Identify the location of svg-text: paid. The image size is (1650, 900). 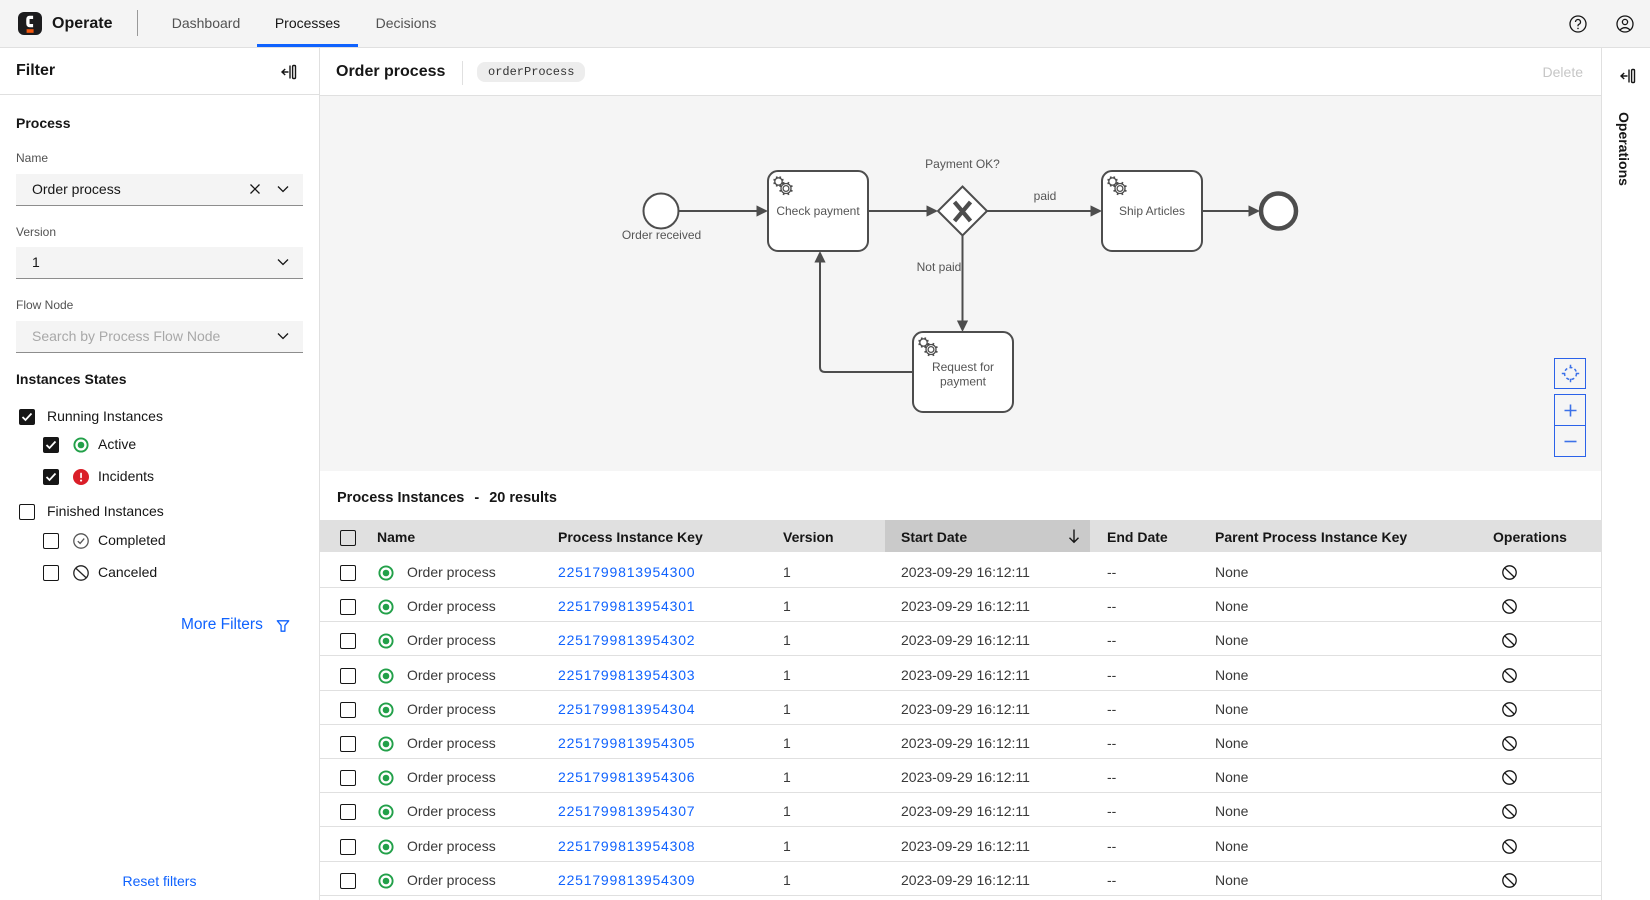
(1045, 196).